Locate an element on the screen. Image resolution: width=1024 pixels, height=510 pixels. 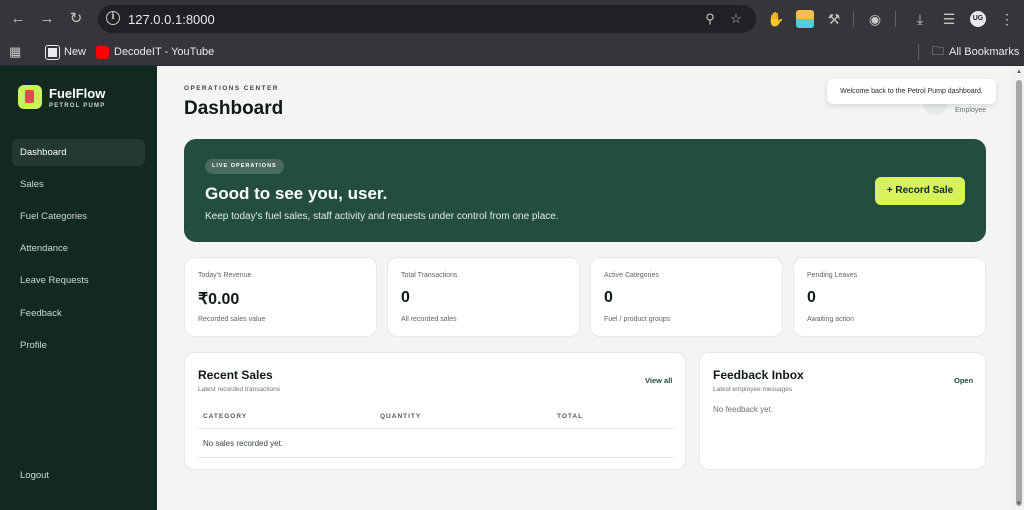
view-all-link: View all is located at coordinates (658, 380).